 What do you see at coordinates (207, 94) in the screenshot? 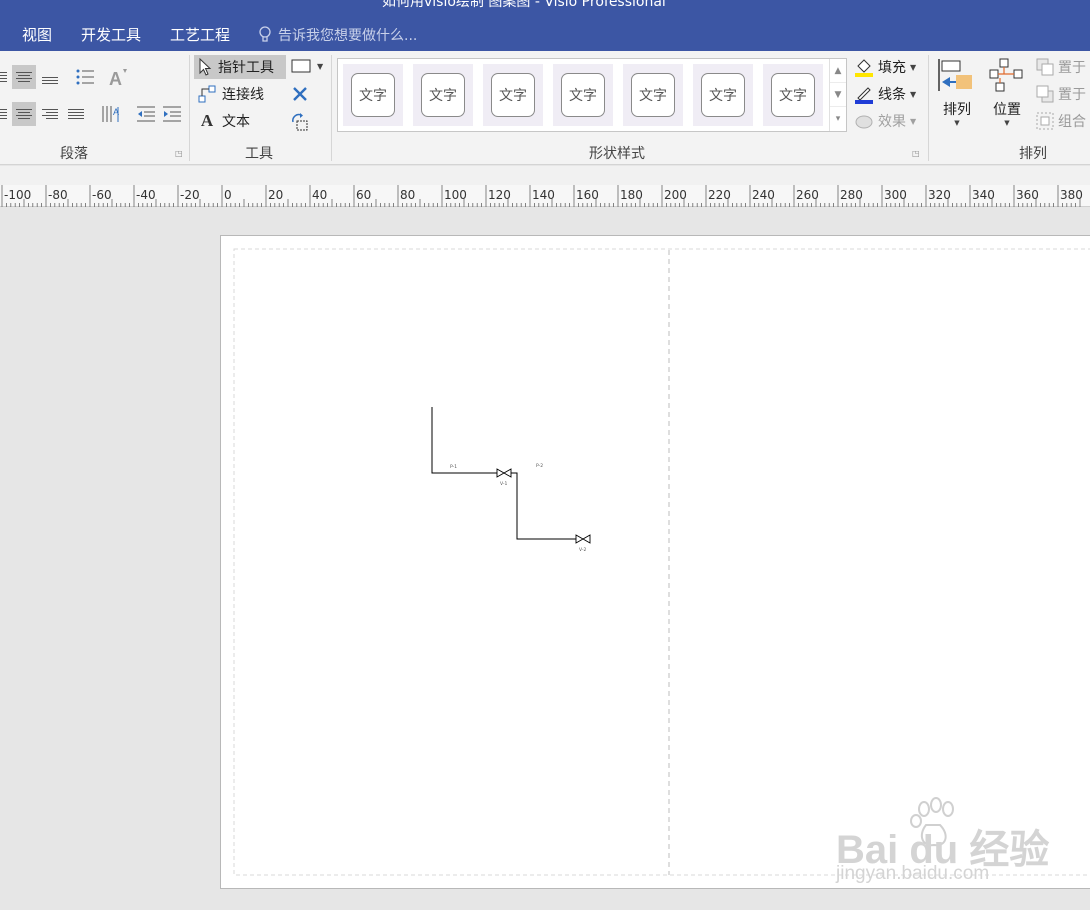
I see `connector-icon` at bounding box center [207, 94].